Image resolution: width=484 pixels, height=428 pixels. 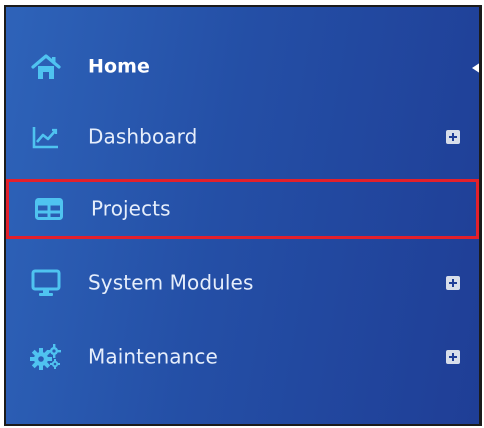 I want to click on sidebar-item-projects: Projects, so click(x=242, y=209).